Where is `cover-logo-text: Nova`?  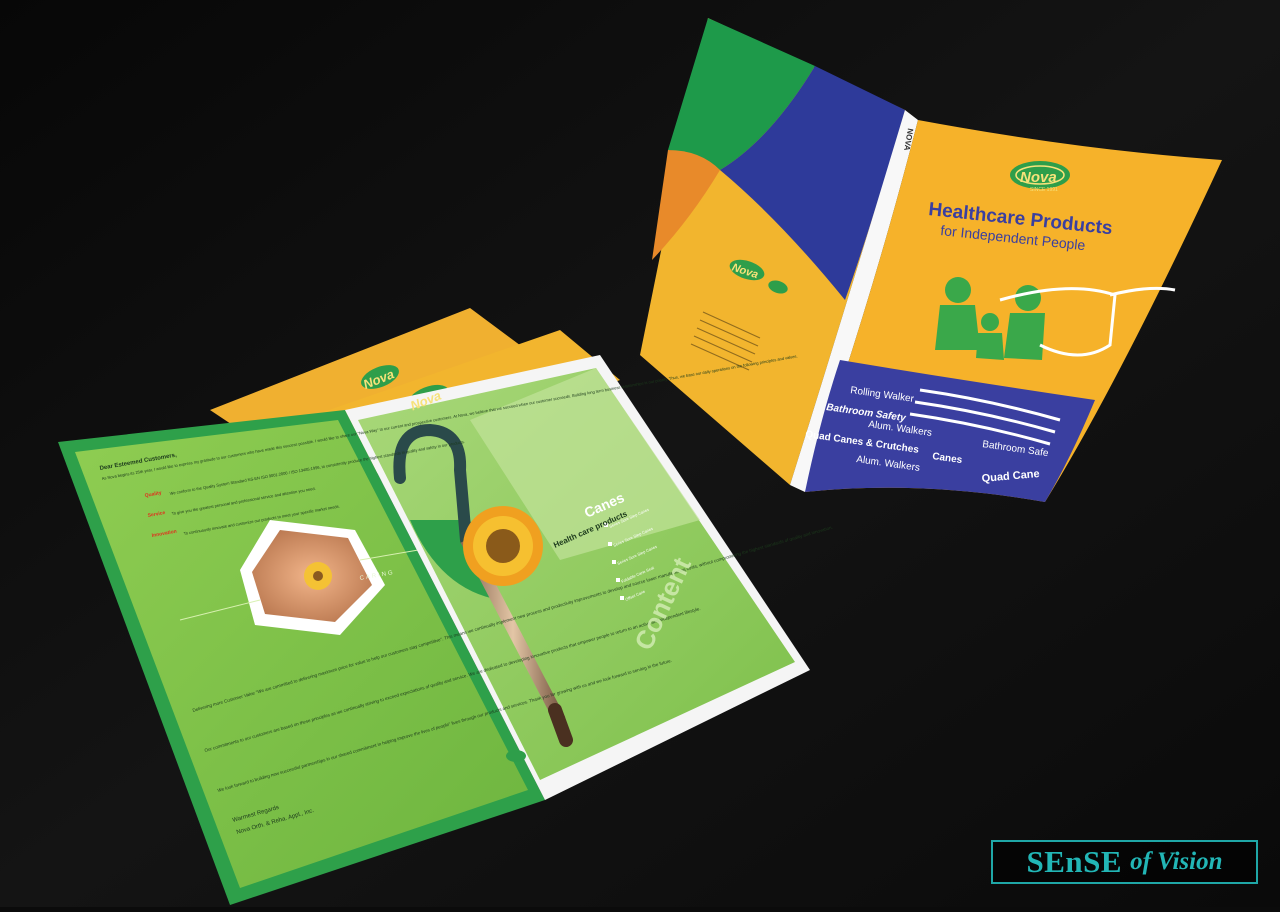
cover-logo-text: Nova is located at coordinates (1038, 177).